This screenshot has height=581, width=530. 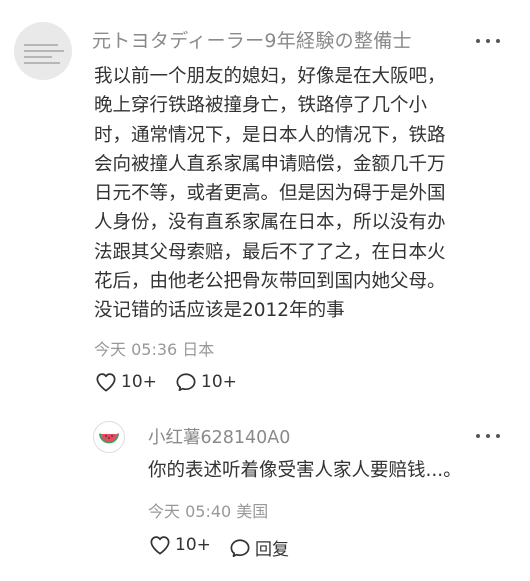 I want to click on comment-line: 会向被撞人直系家属申请赔偿，金额几千万, so click(x=270, y=164).